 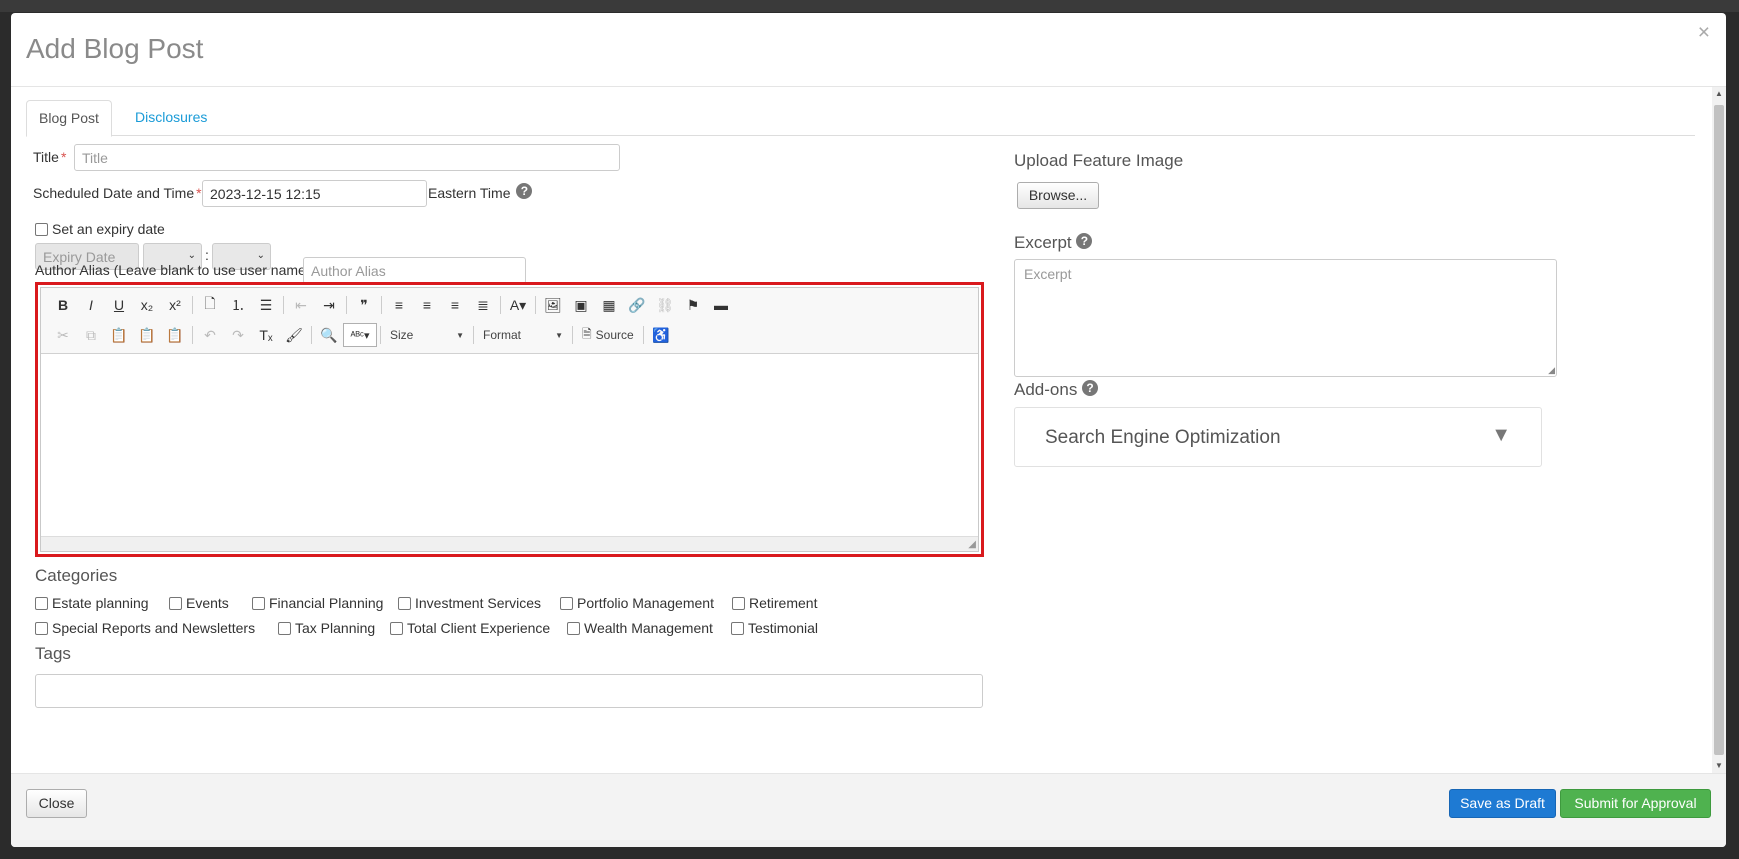 What do you see at coordinates (41, 229) in the screenshot?
I see `expiry-checkbox` at bounding box center [41, 229].